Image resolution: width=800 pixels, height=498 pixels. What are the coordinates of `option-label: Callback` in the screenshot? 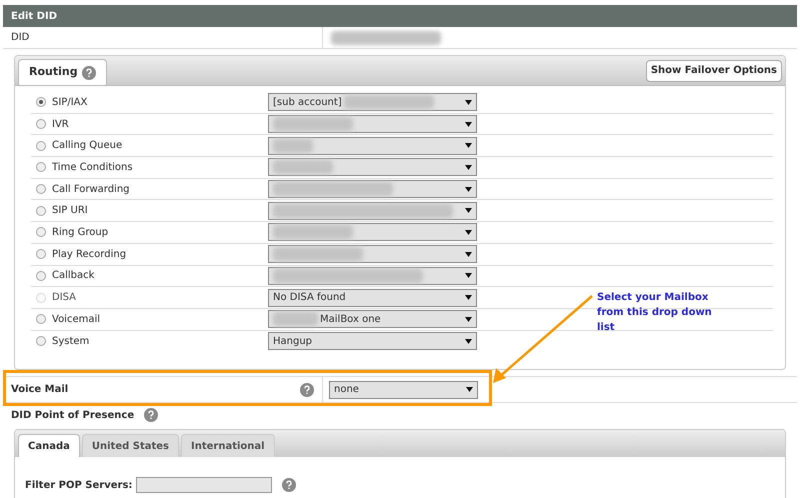 It's located at (73, 276).